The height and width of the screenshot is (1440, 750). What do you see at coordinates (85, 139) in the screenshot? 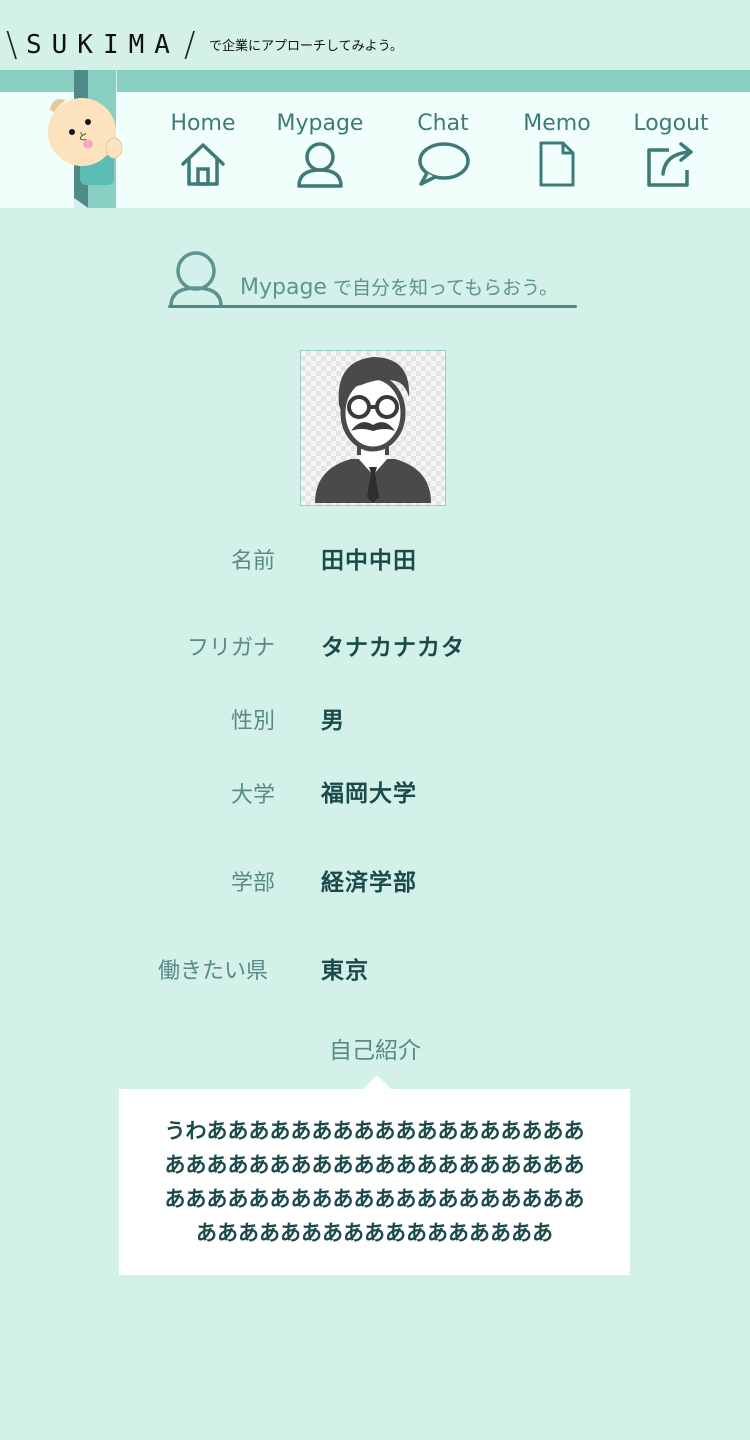
I see `baby-mascot-icon: と` at bounding box center [85, 139].